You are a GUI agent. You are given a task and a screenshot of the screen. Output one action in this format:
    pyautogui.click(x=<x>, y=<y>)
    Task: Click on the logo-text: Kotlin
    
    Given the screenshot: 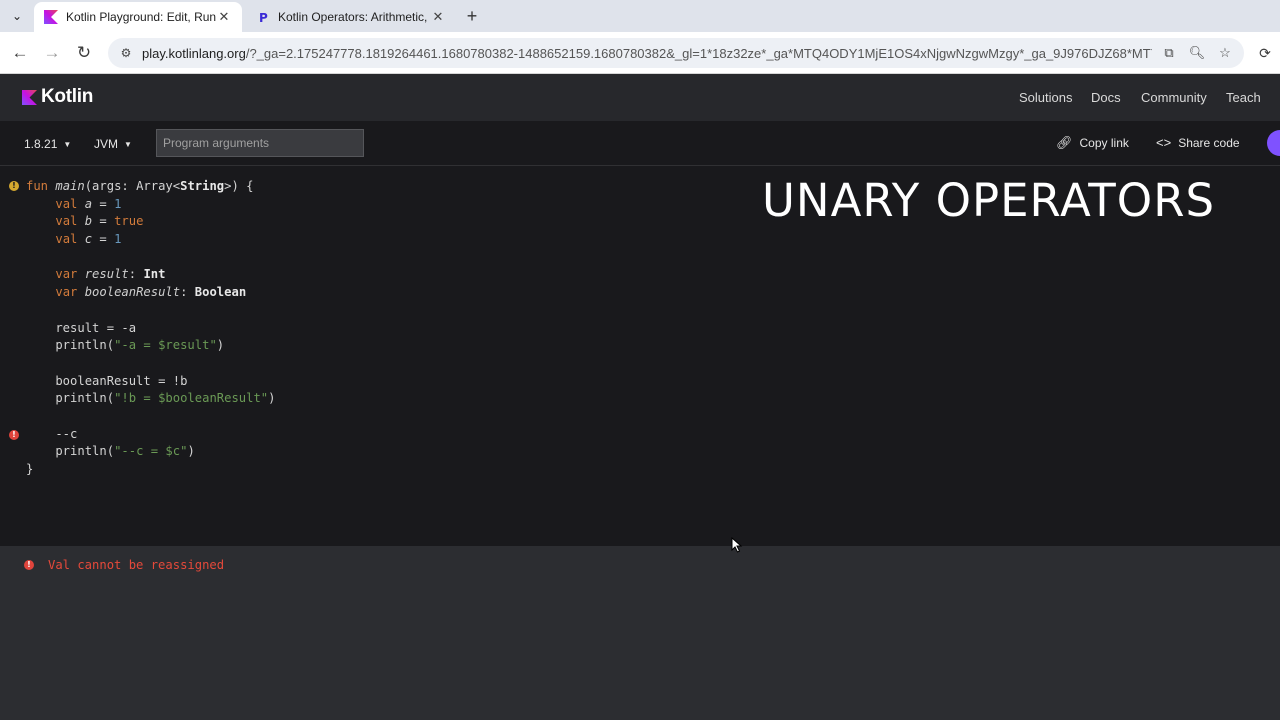 What is the action you would take?
    pyautogui.click(x=67, y=96)
    